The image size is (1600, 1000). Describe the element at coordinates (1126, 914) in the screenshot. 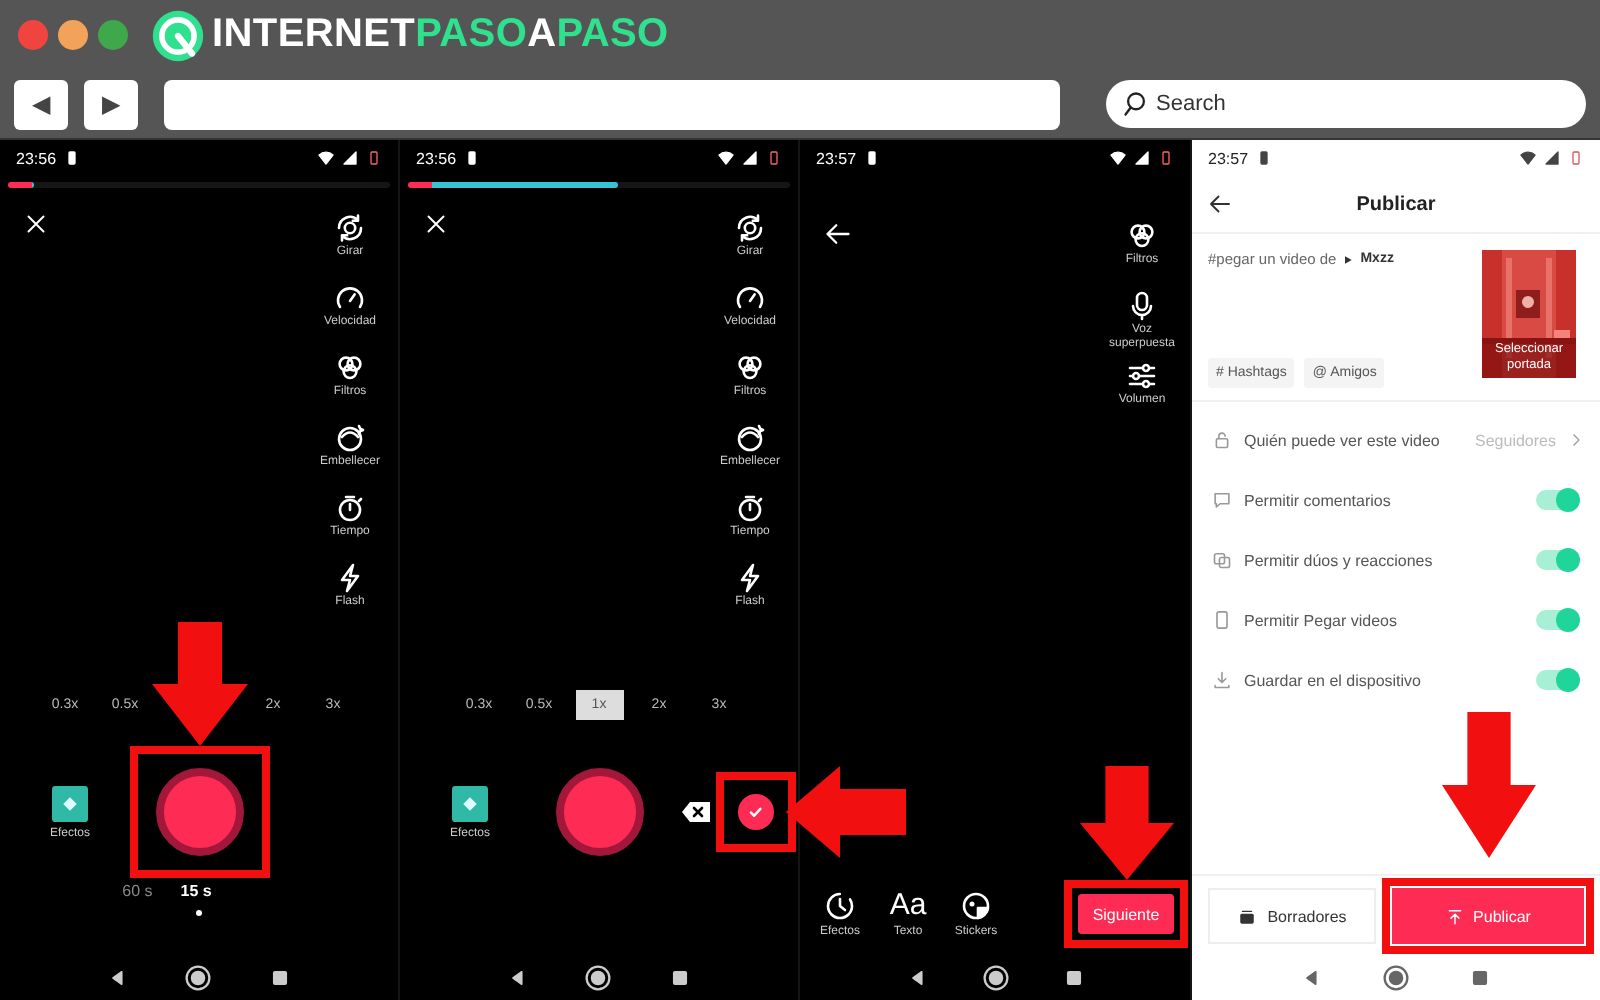

I see `next-button: Siguiente` at that location.